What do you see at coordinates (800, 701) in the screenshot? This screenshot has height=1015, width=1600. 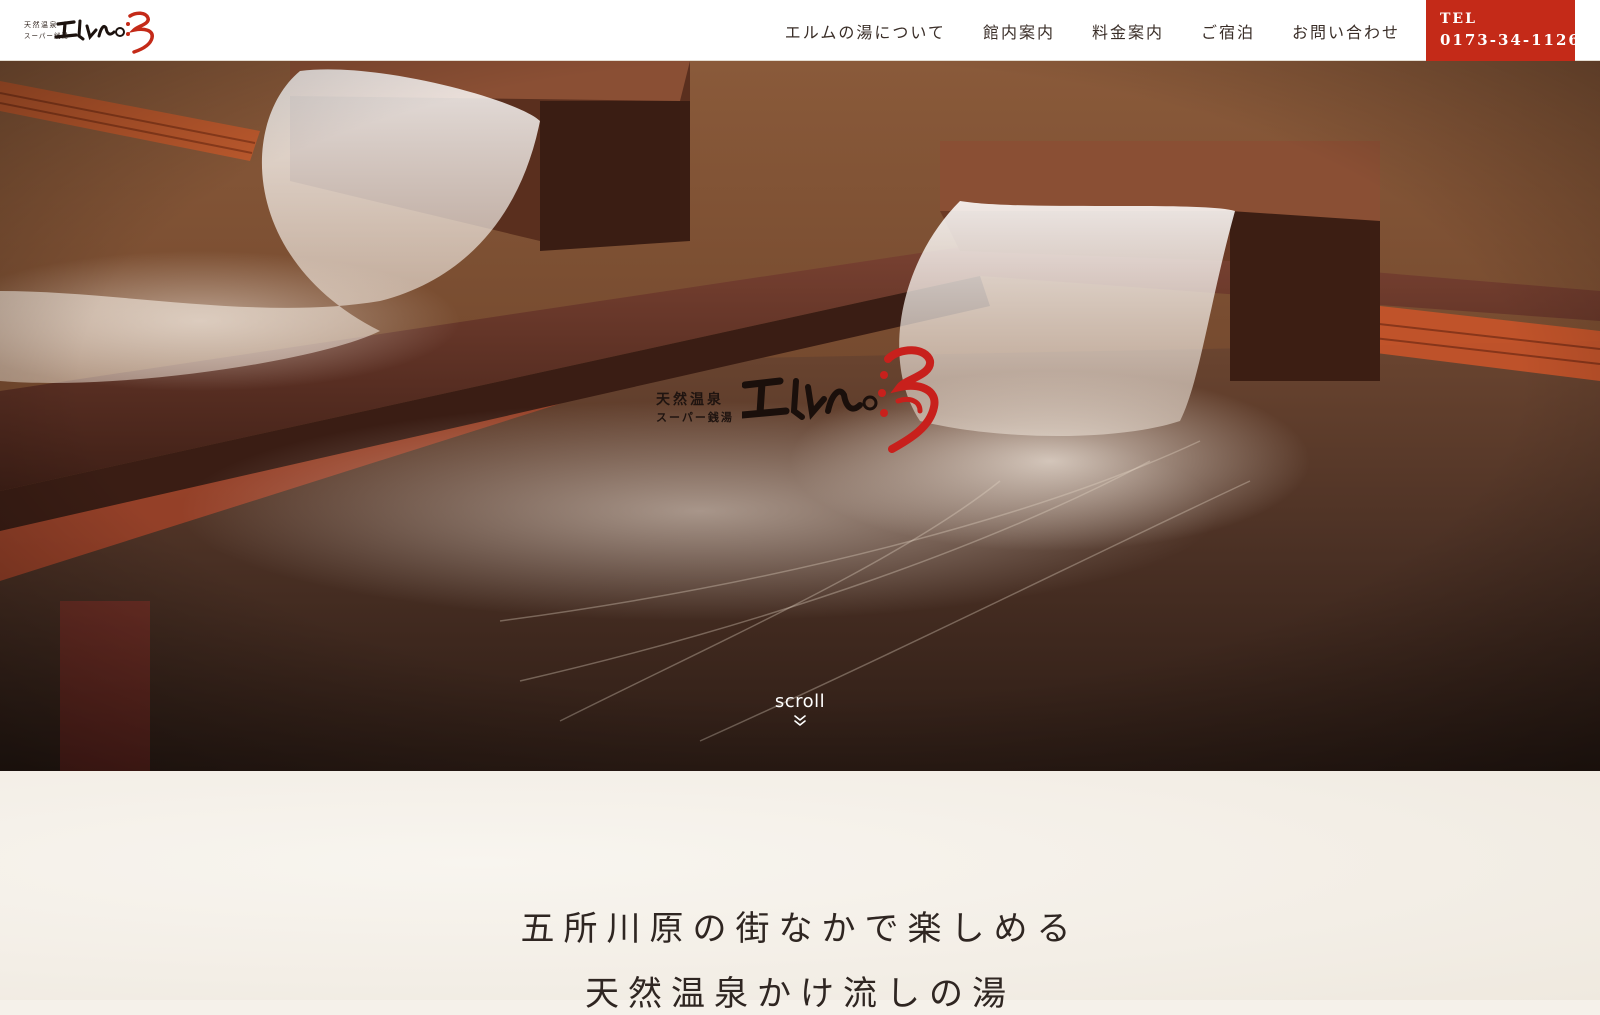 I see `scroll-label: scroll` at bounding box center [800, 701].